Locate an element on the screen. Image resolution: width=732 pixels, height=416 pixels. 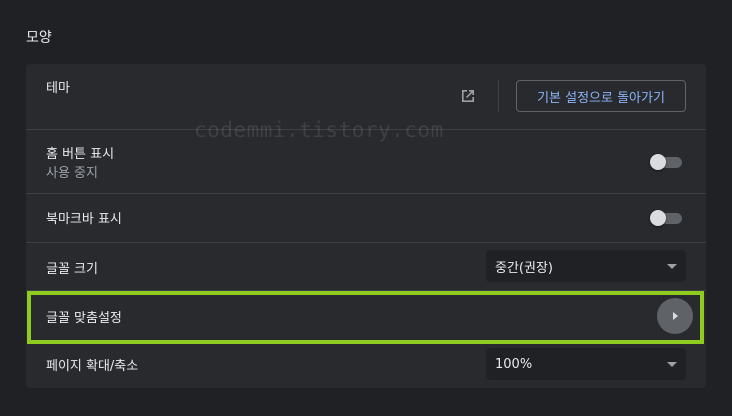
font-size-row: 글꼴 크기 중간(권장) is located at coordinates (366, 266).